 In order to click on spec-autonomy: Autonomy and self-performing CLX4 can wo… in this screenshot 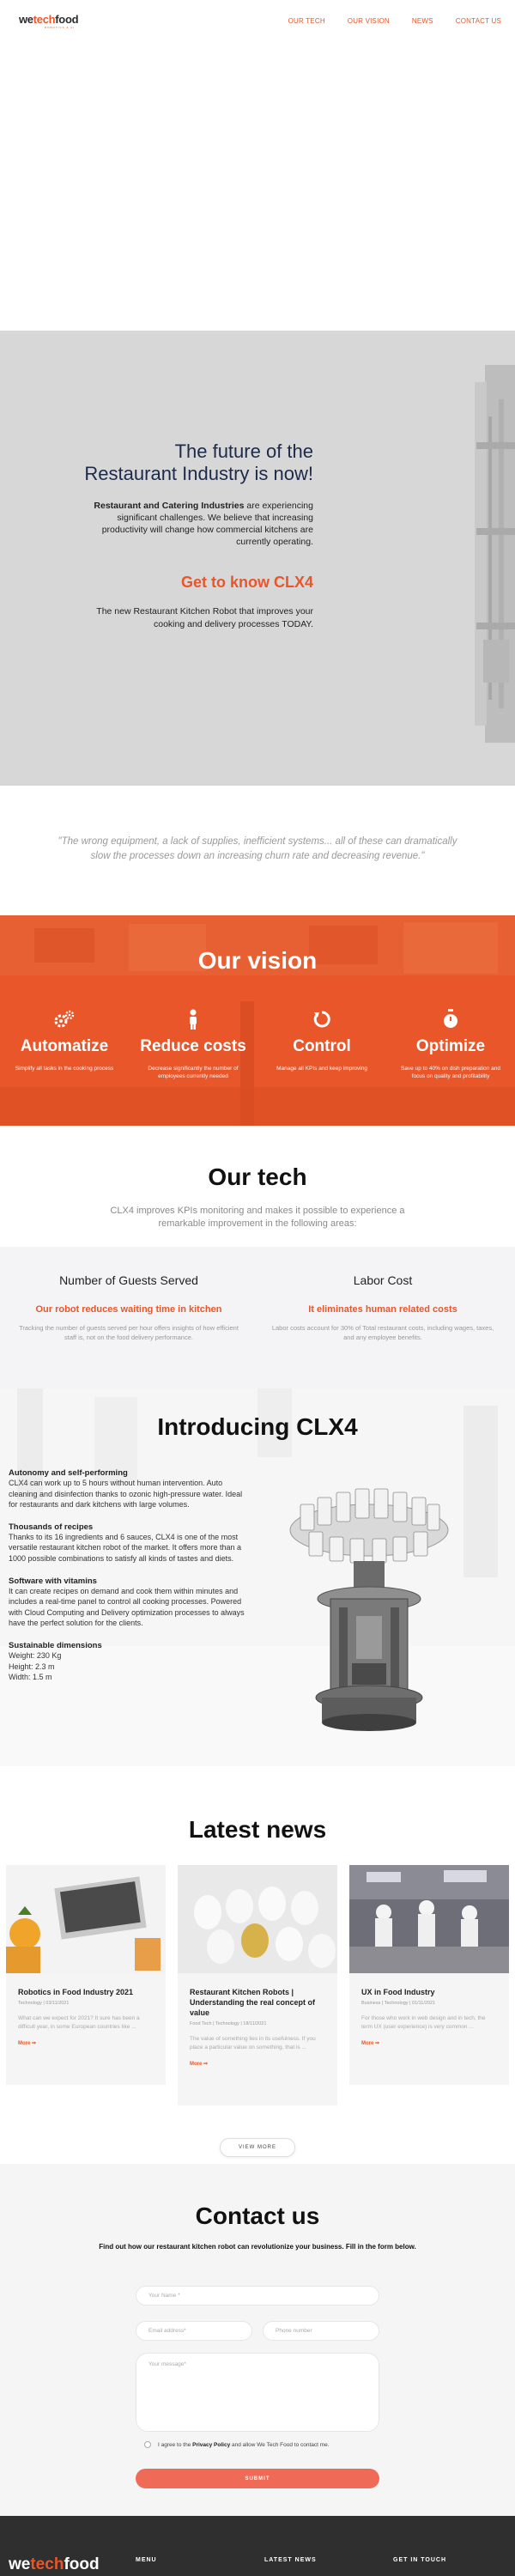, I will do `click(129, 1489)`.